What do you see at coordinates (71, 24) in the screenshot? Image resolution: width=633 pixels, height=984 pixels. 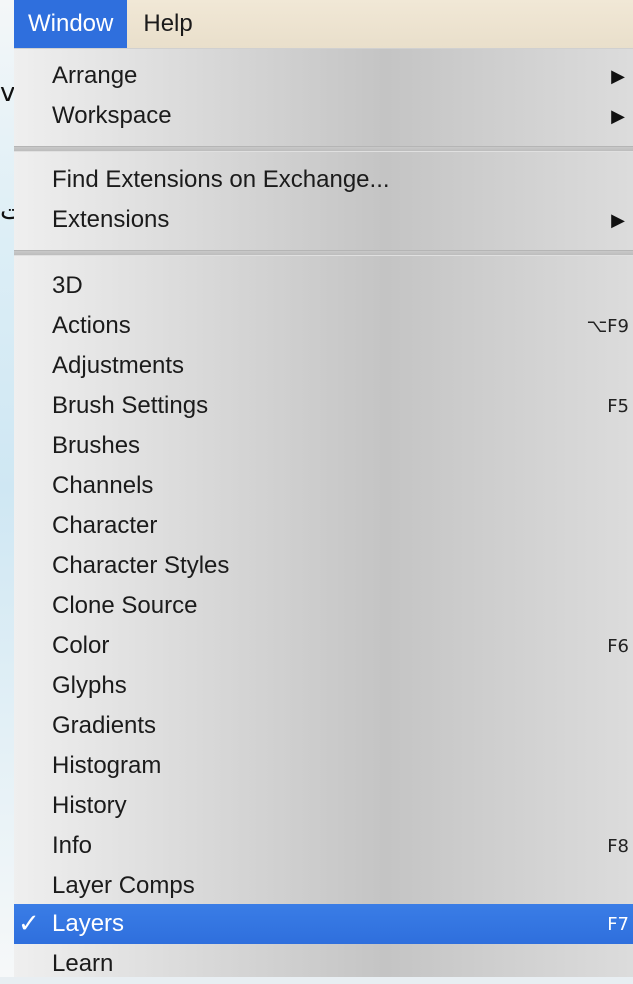 I see `menu-window: Window` at bounding box center [71, 24].